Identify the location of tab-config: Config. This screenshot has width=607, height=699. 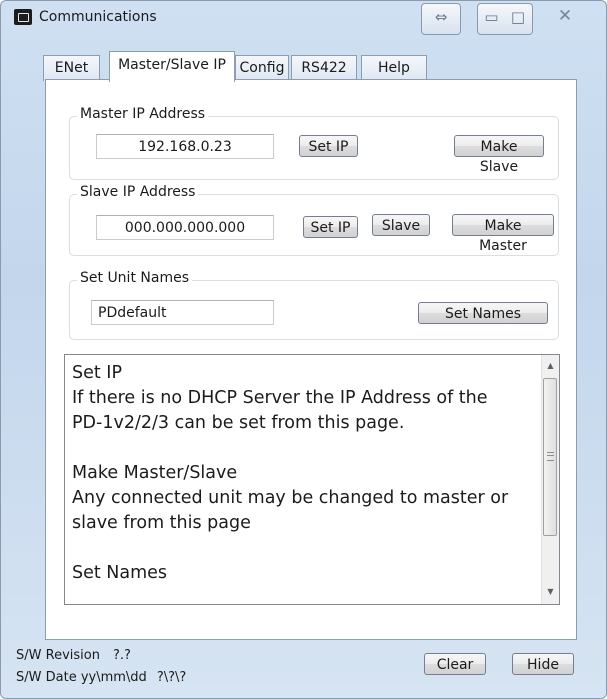
(262, 68).